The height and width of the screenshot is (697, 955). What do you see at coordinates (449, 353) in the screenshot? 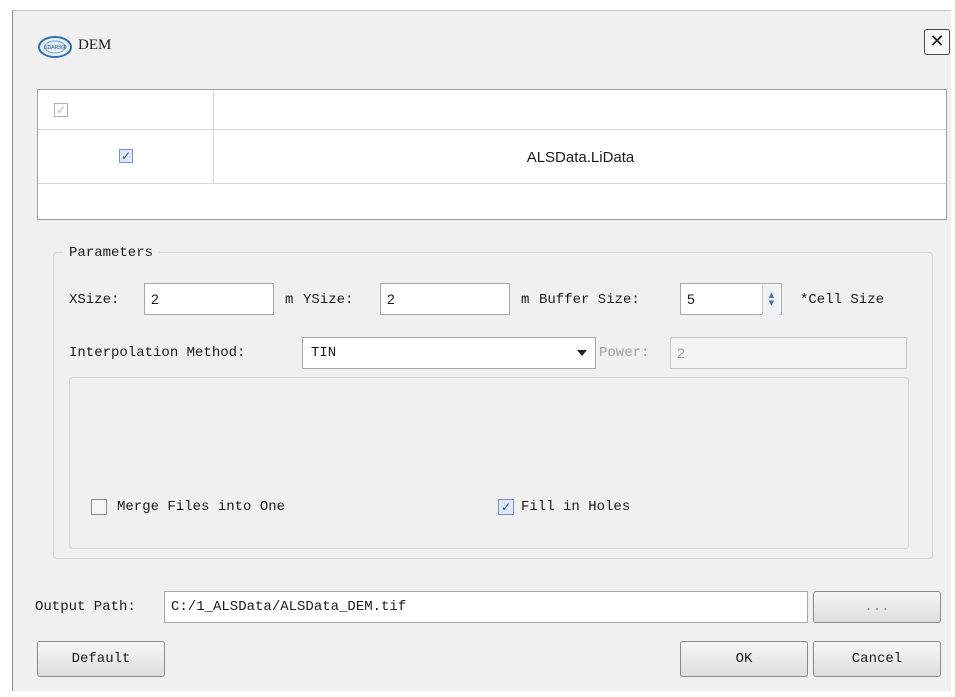
I see `interpolation-select: TIN` at bounding box center [449, 353].